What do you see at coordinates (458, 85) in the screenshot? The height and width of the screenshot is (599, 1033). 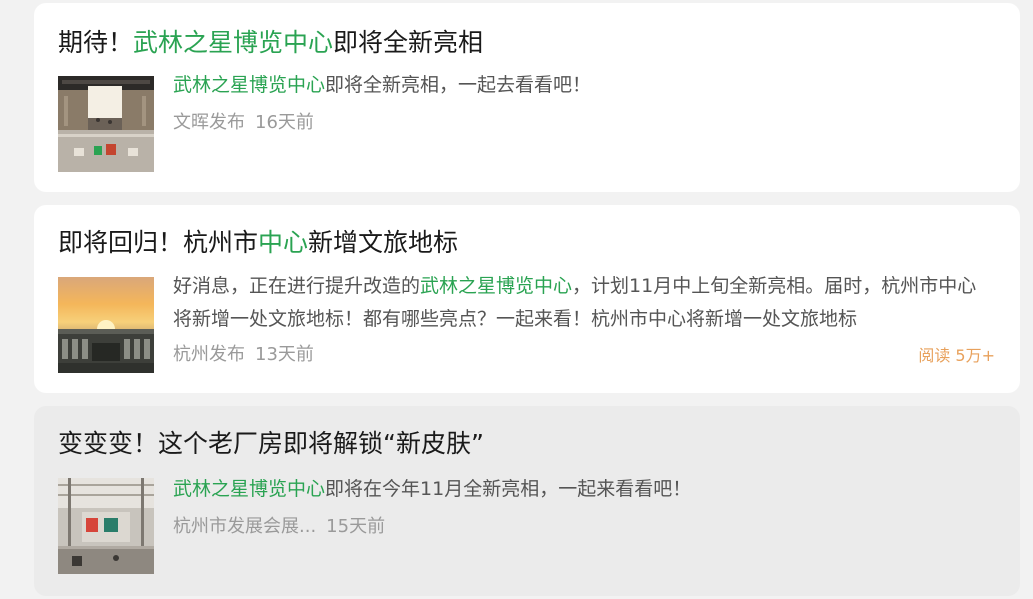 I see `summary-text: 即将全新亮相，一起去看看吧！` at bounding box center [458, 85].